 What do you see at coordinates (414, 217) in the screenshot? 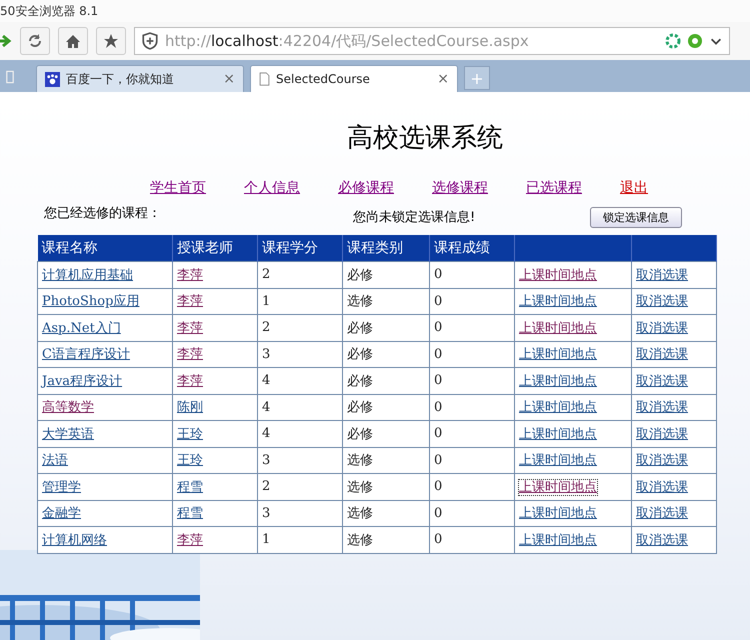
I see `lock-status: 您尚未锁定选课信息!` at bounding box center [414, 217].